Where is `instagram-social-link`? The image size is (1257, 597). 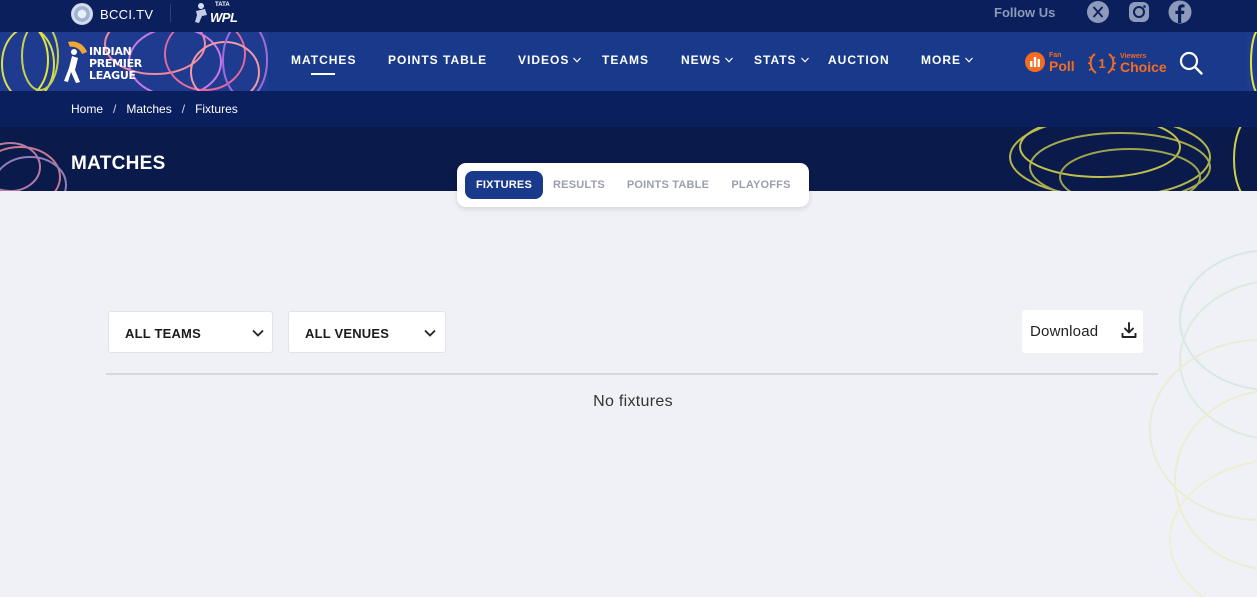
instagram-social-link is located at coordinates (1139, 12).